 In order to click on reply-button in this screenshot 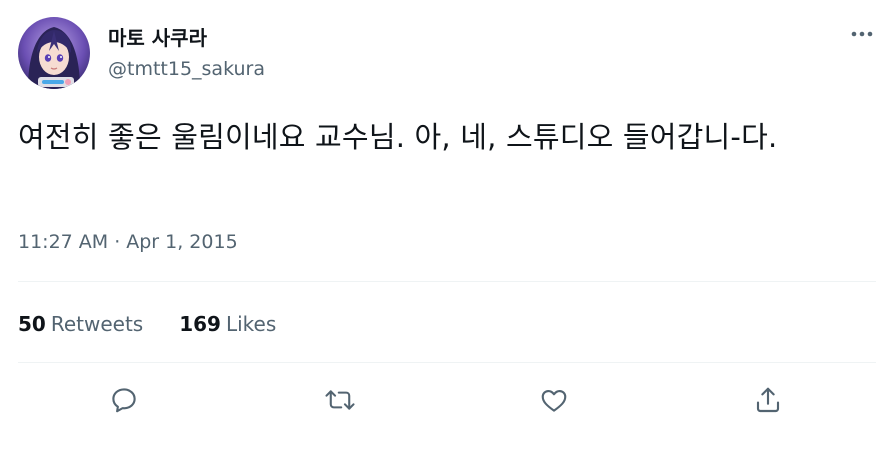, I will do `click(124, 400)`.